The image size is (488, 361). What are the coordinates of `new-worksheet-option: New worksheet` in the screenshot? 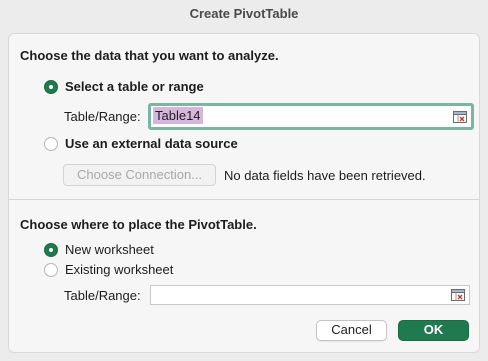 It's located at (99, 249).